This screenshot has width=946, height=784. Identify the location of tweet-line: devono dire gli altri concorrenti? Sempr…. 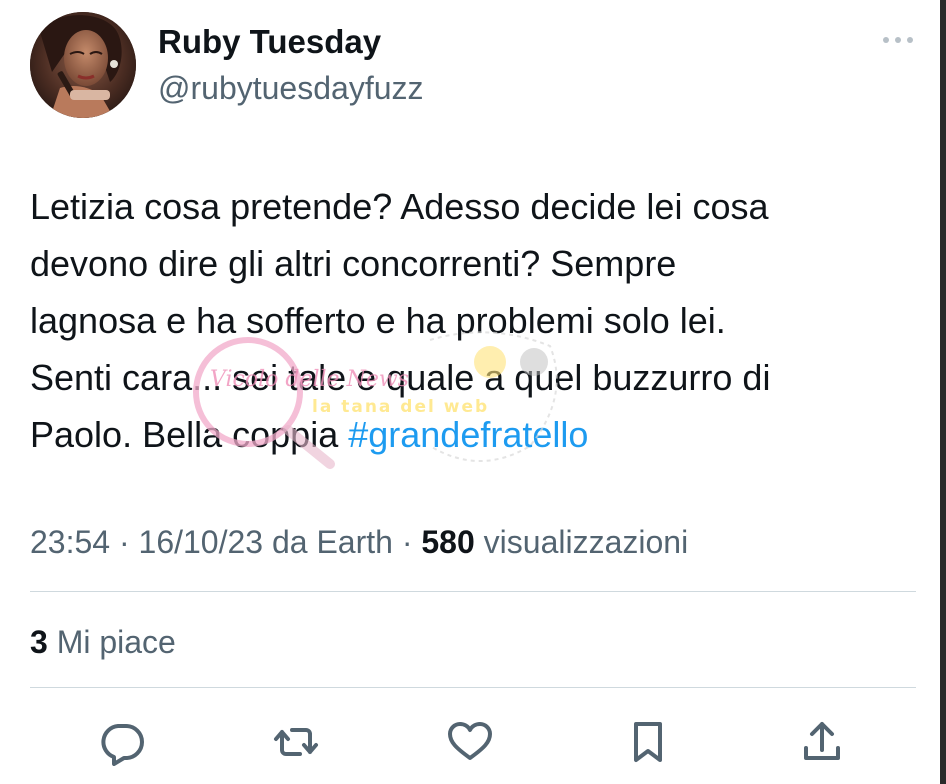
(353, 263).